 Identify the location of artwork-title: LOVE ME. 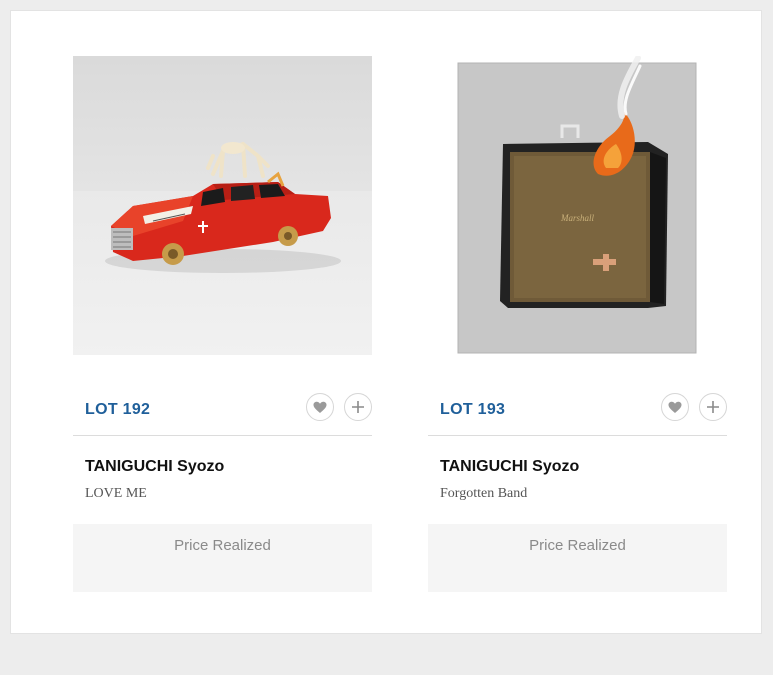
(116, 493).